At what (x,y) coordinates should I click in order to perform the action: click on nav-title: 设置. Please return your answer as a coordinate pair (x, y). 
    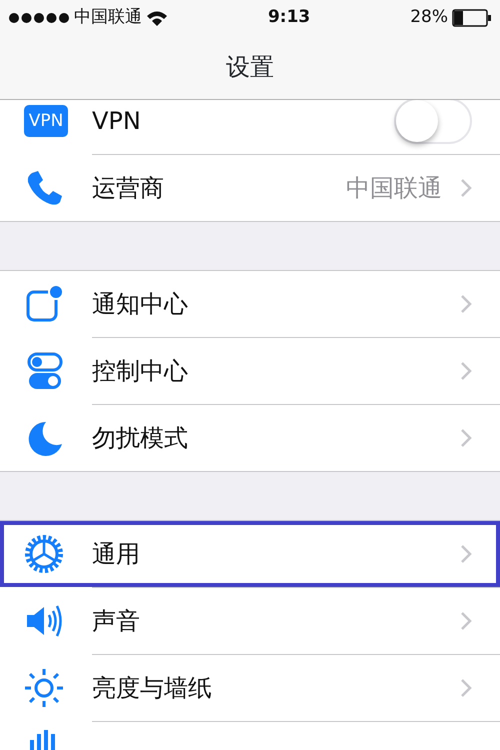
    Looking at the image, I should click on (250, 67).